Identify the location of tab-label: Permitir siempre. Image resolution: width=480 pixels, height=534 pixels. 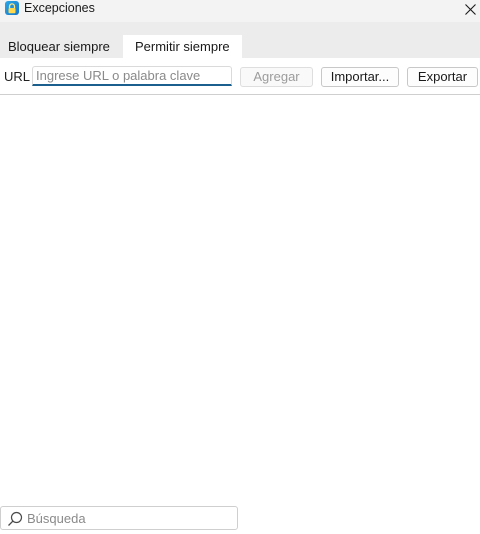
(182, 46).